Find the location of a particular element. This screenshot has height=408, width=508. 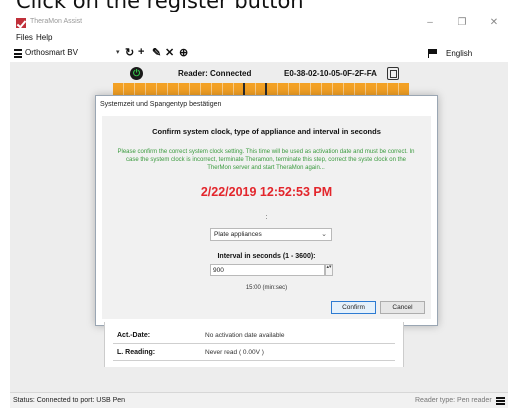

status-text: Status: Connected to port: USB Pen is located at coordinates (69, 400).